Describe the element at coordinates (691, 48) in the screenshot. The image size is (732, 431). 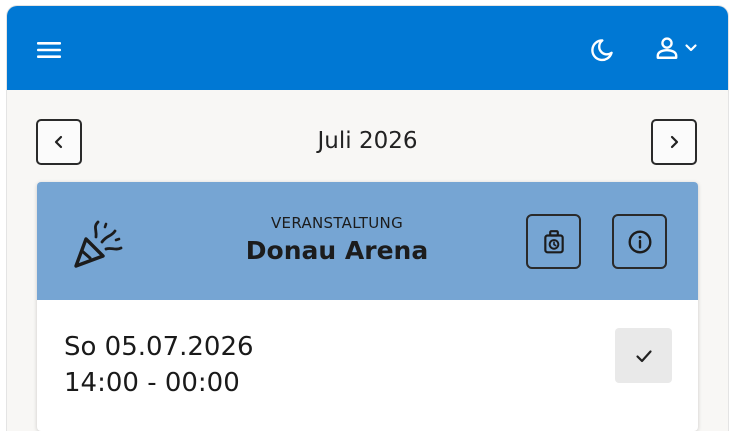
I see `chevron-down-icon` at that location.